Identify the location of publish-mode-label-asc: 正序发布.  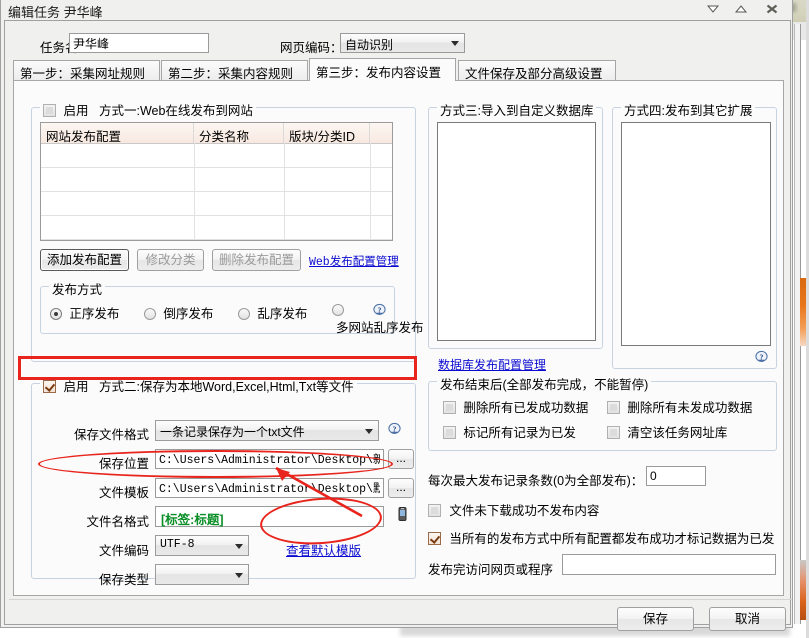
(94, 314).